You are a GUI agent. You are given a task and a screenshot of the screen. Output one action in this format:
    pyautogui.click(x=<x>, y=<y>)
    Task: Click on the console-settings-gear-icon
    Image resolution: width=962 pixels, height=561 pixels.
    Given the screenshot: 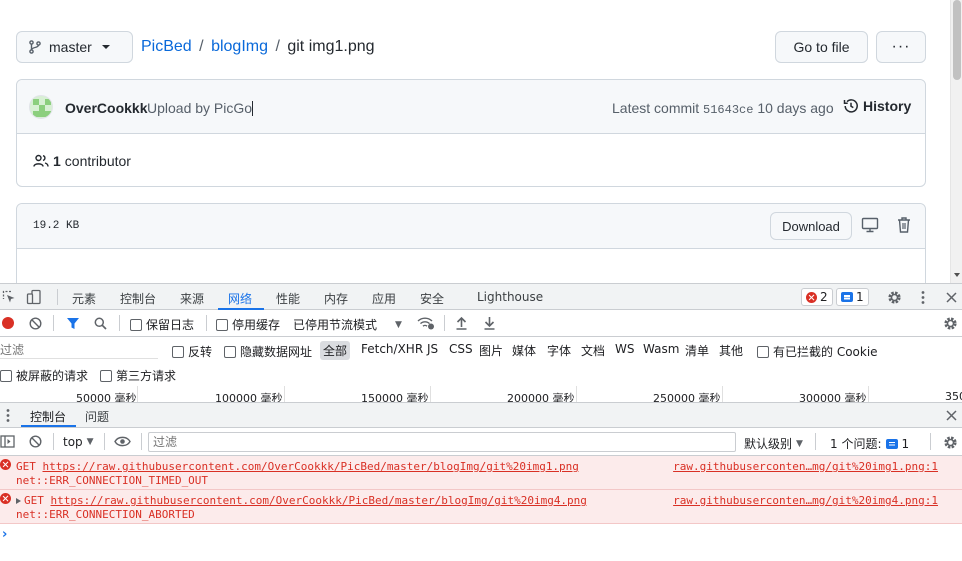 What is the action you would take?
    pyautogui.click(x=950, y=442)
    